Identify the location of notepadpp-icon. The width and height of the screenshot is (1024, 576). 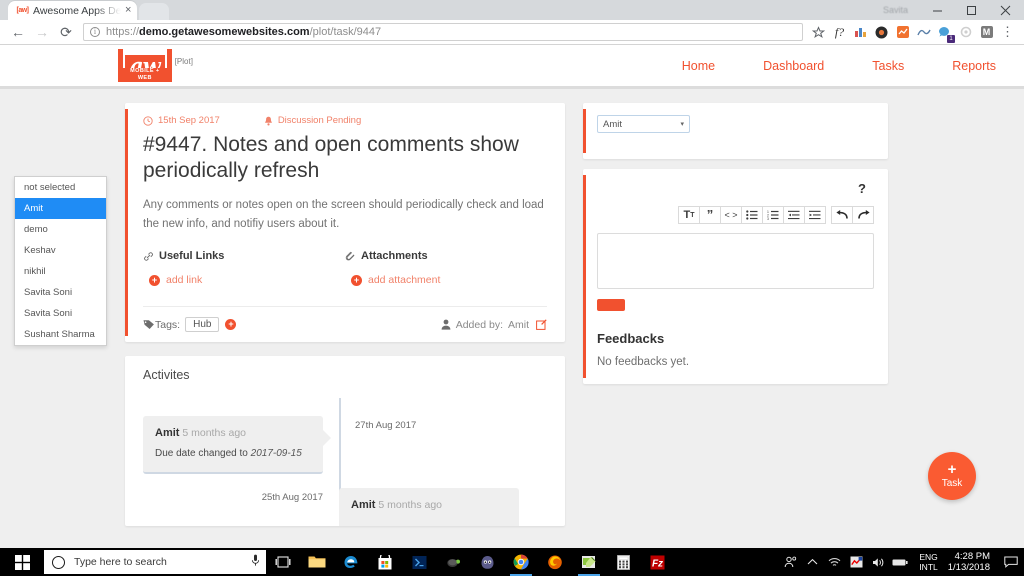
(589, 562).